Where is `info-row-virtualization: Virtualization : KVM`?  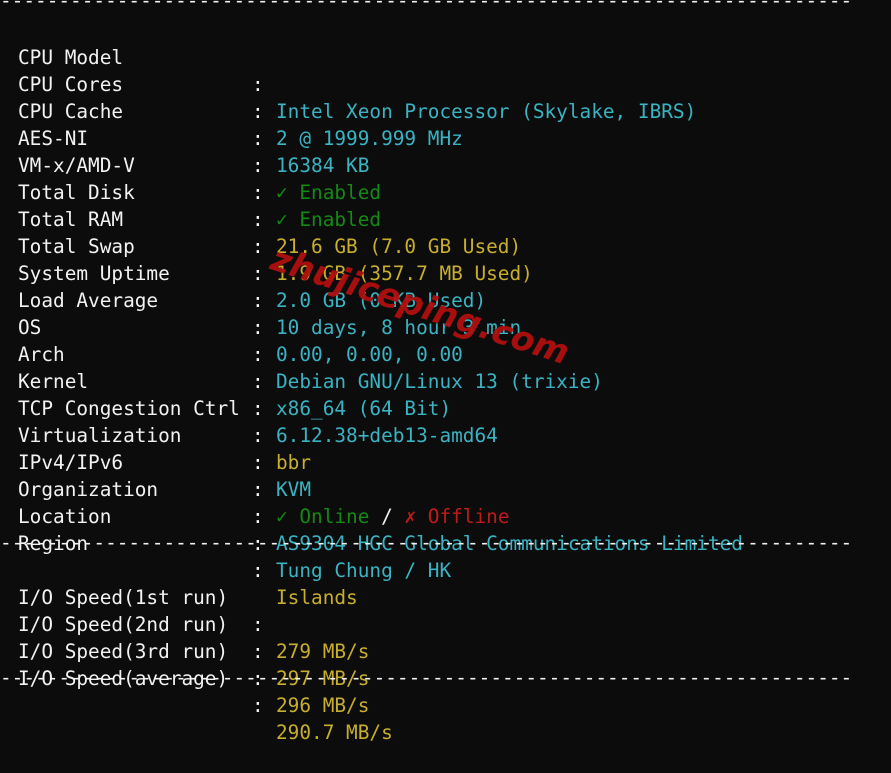 info-row-virtualization: Virtualization : KVM is located at coordinates (158, 448).